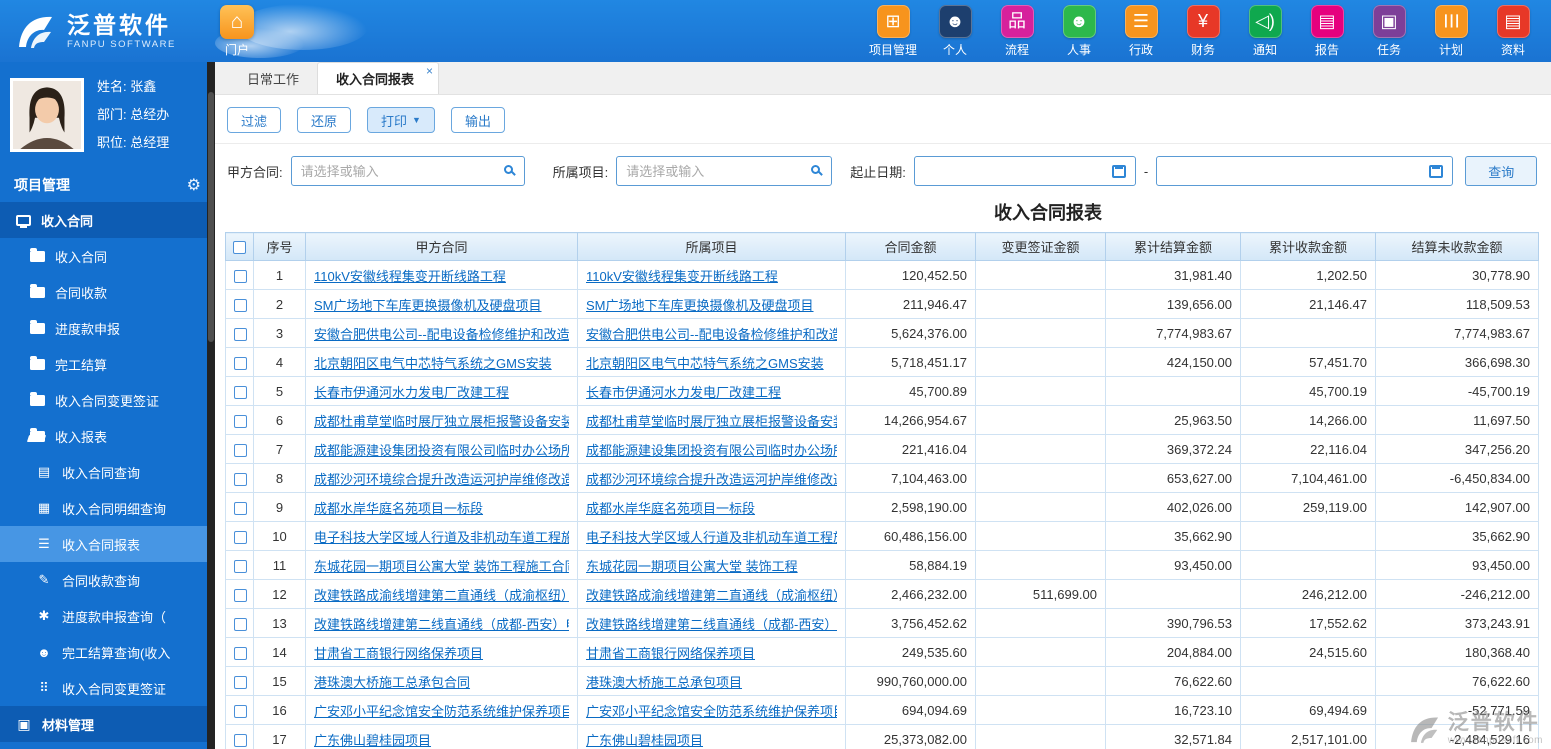  I want to click on module-hr: ☻ 人事, so click(1079, 31).